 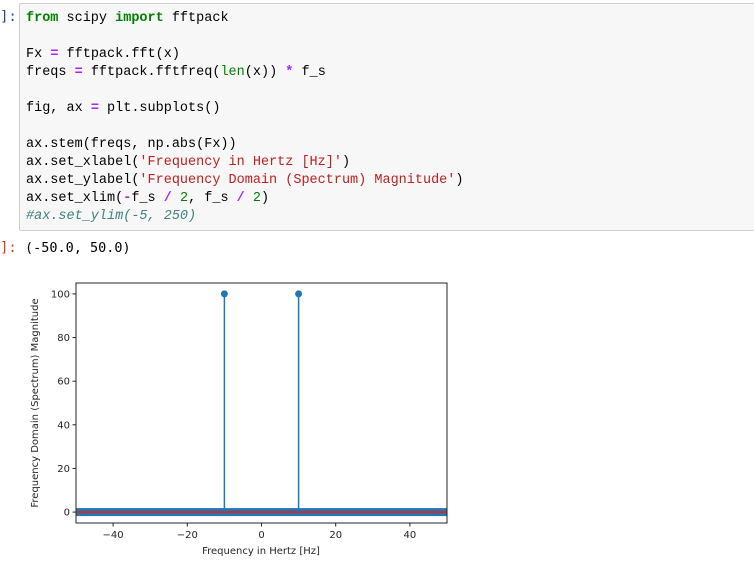 I want to click on x-tick-label: 20, so click(x=335, y=535).